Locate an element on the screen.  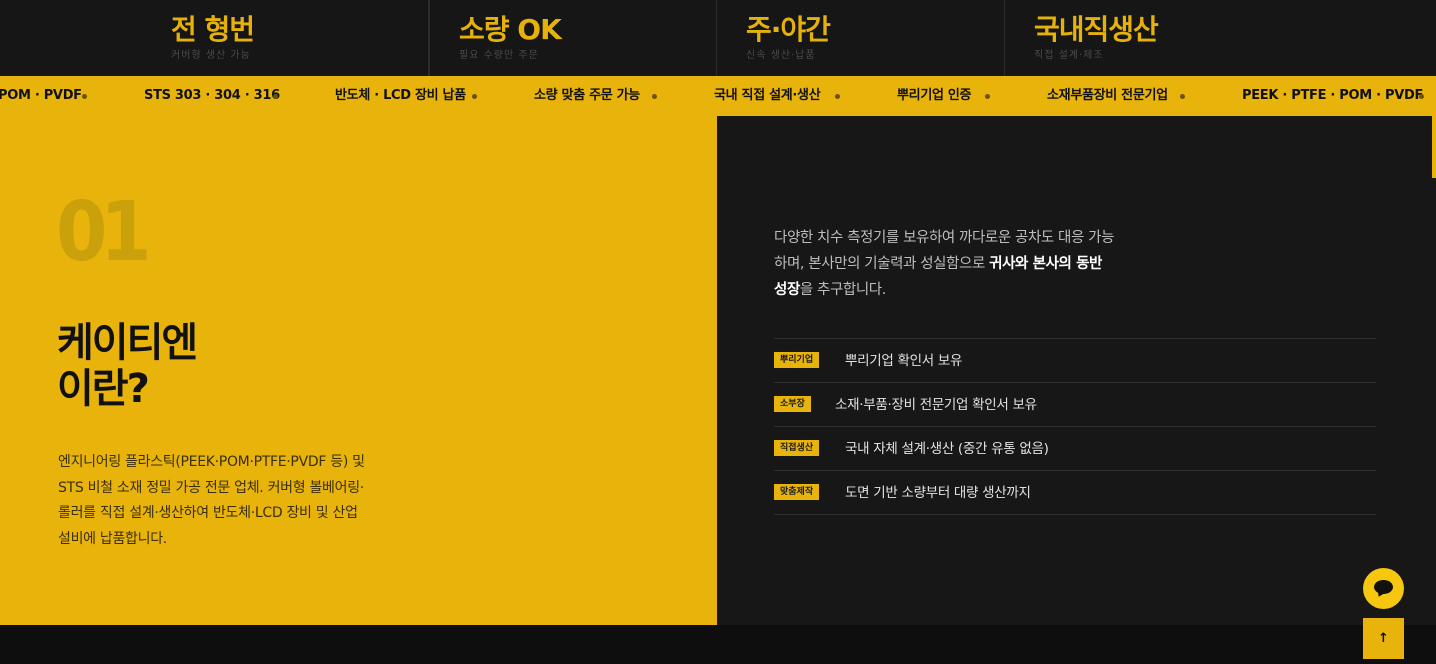
marquee-item: STS 303 · 304 · 316 is located at coordinates (212, 95).